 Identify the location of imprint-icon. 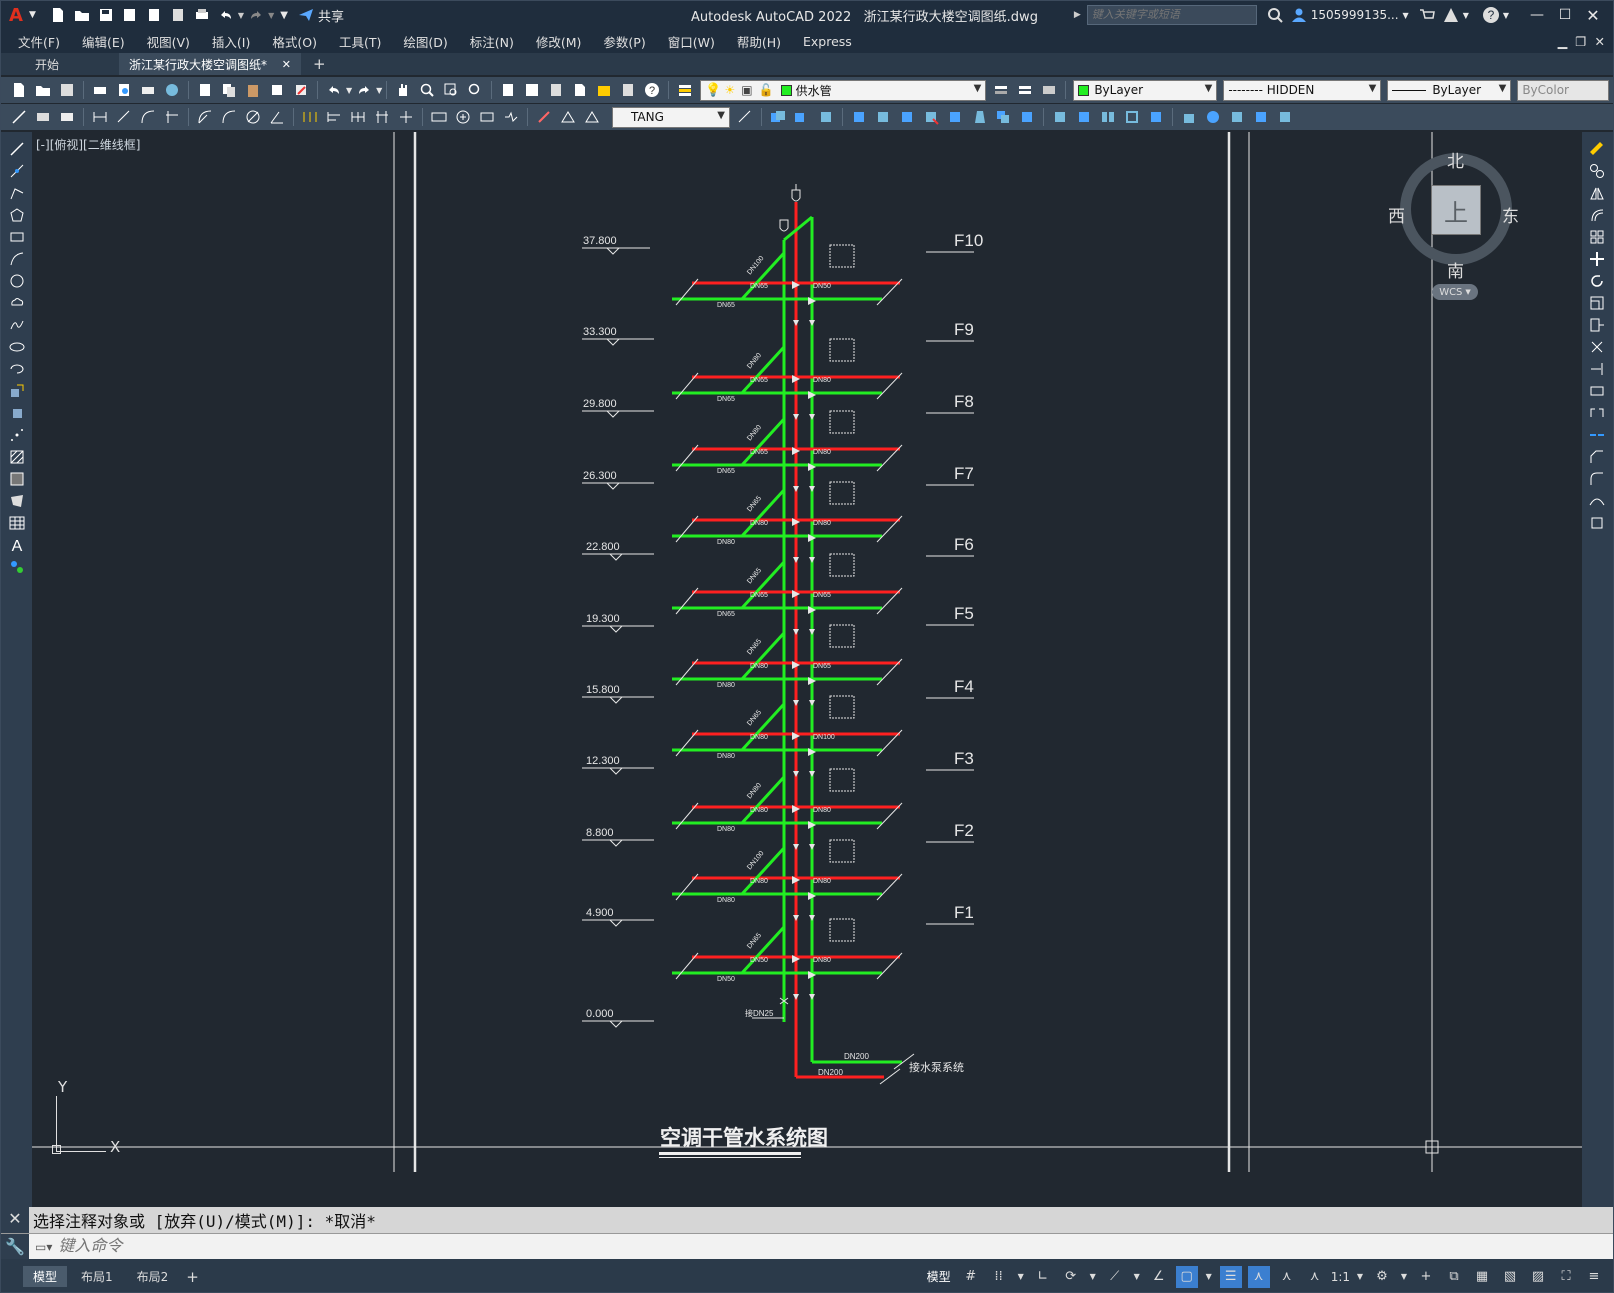
(1060, 117).